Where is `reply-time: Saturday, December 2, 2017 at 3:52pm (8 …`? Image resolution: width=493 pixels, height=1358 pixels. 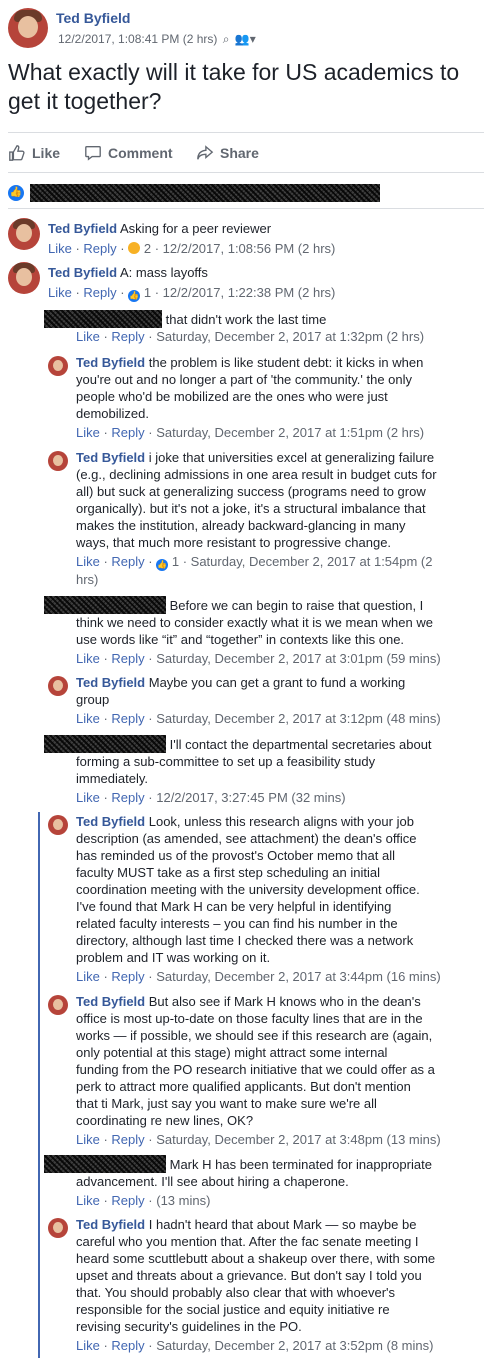
reply-time: Saturday, December 2, 2017 at 3:52pm (8 … is located at coordinates (294, 1345).